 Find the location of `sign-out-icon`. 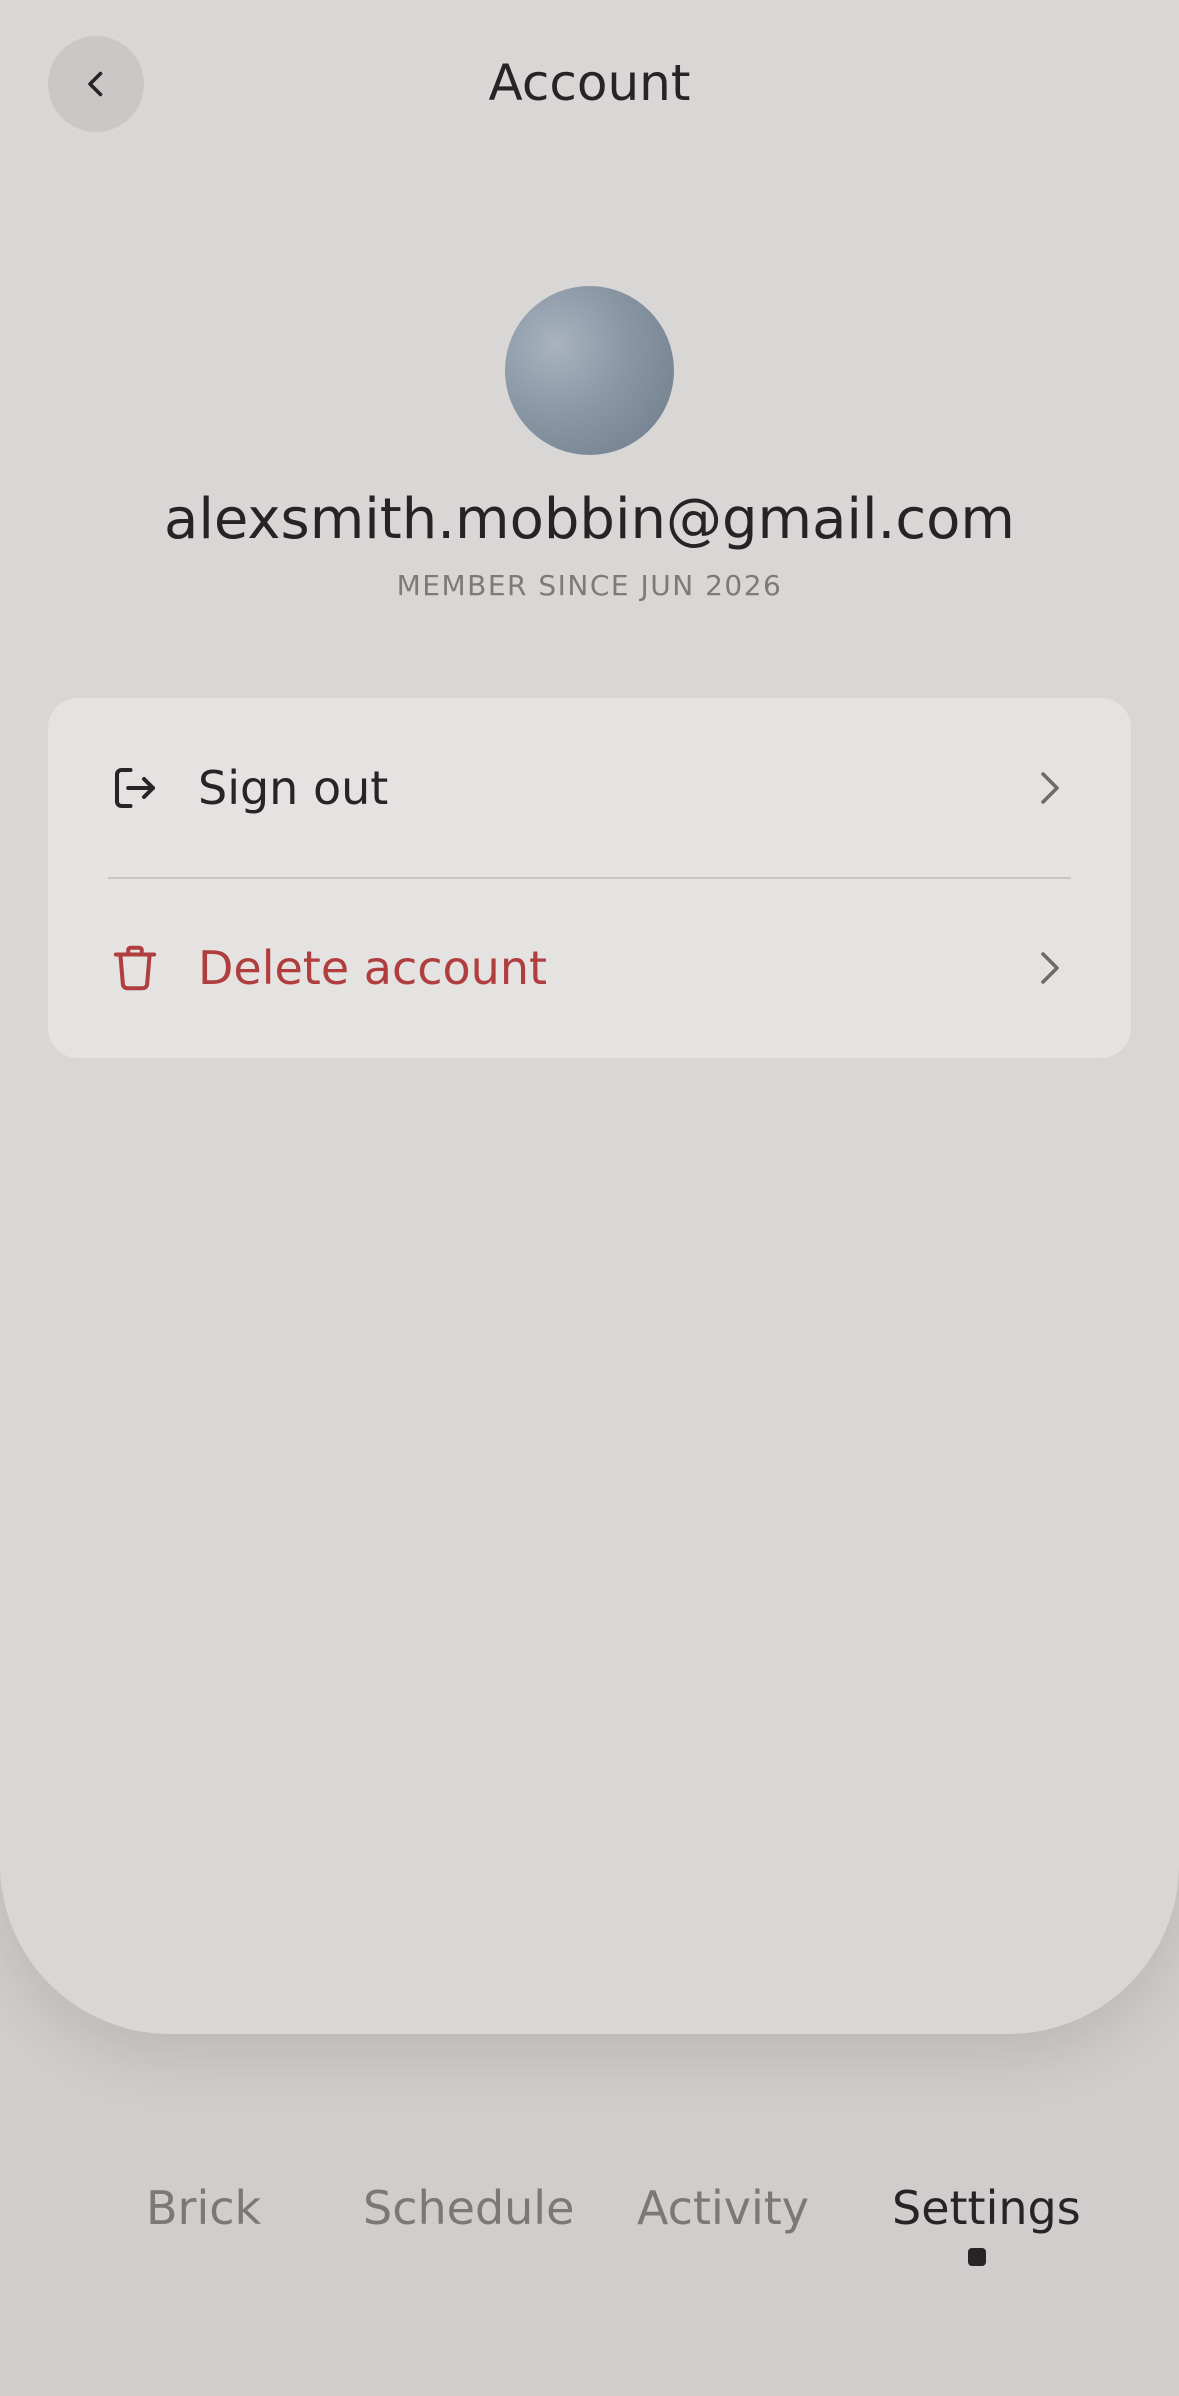

sign-out-icon is located at coordinates (135, 788).